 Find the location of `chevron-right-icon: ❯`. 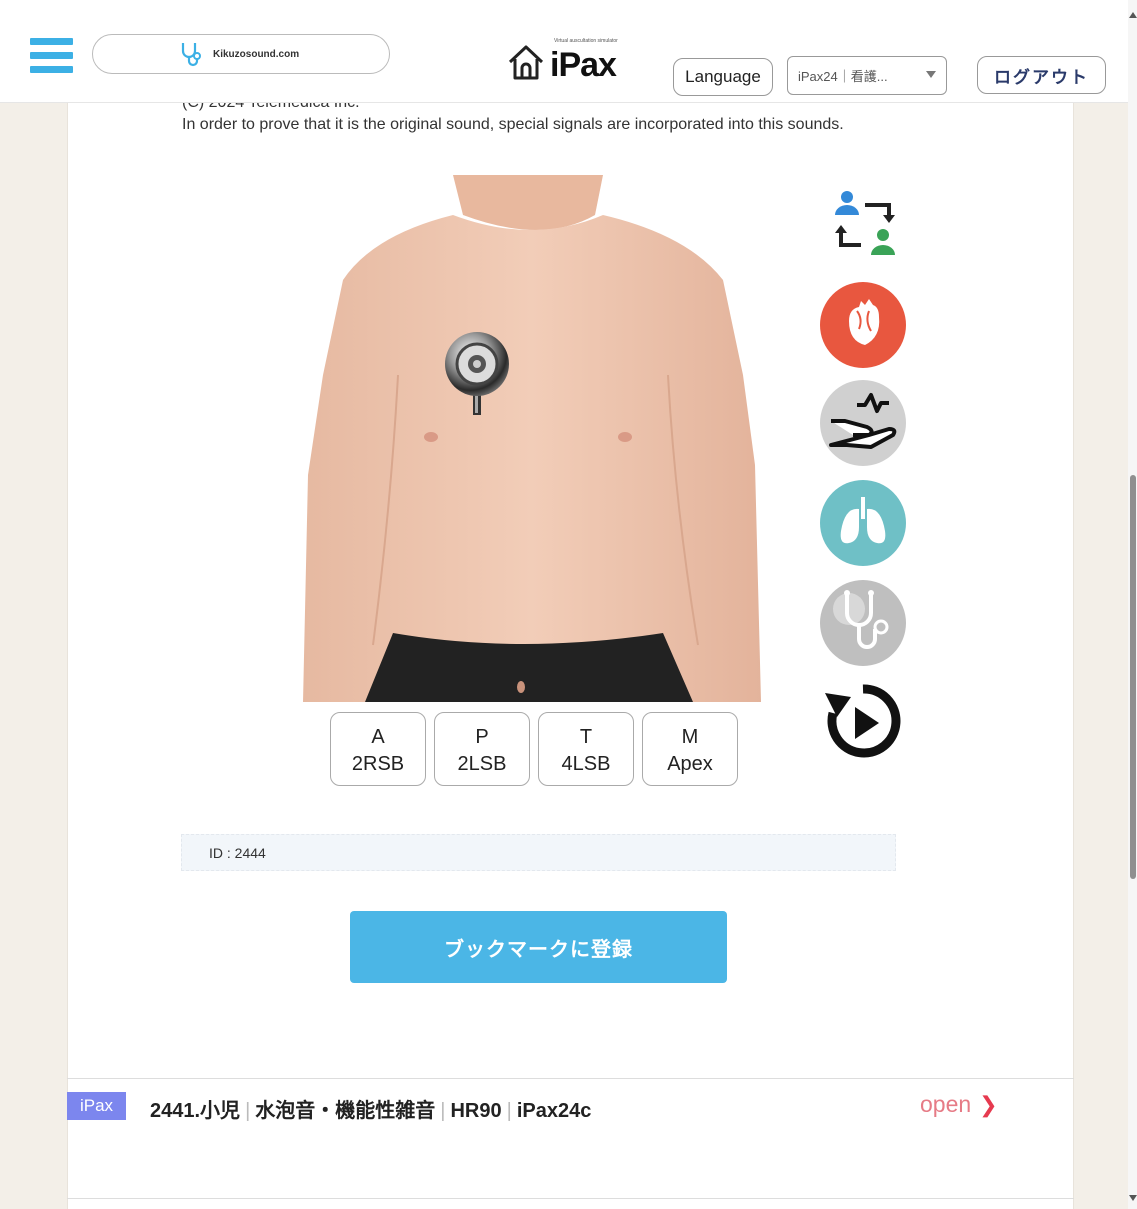

chevron-right-icon: ❯ is located at coordinates (988, 1104).